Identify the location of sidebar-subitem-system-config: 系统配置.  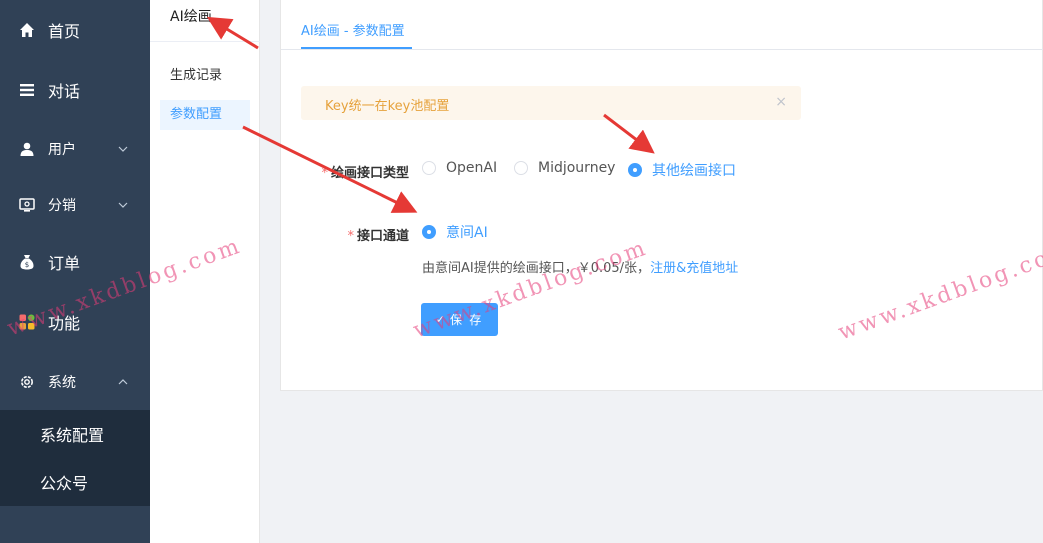
(75, 434).